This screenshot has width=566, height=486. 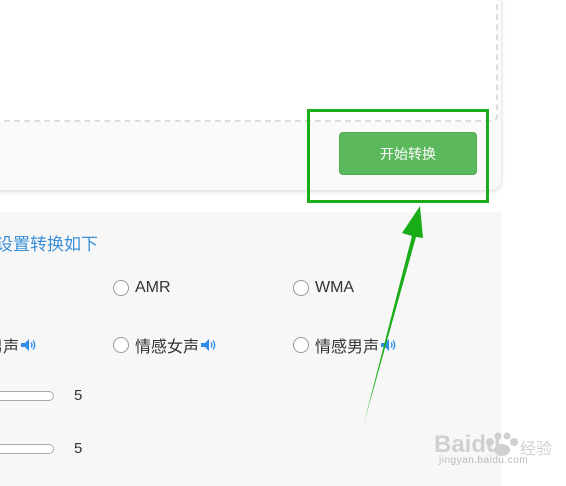 I want to click on voice-option-emotional-male: 情感男声, so click(x=345, y=345).